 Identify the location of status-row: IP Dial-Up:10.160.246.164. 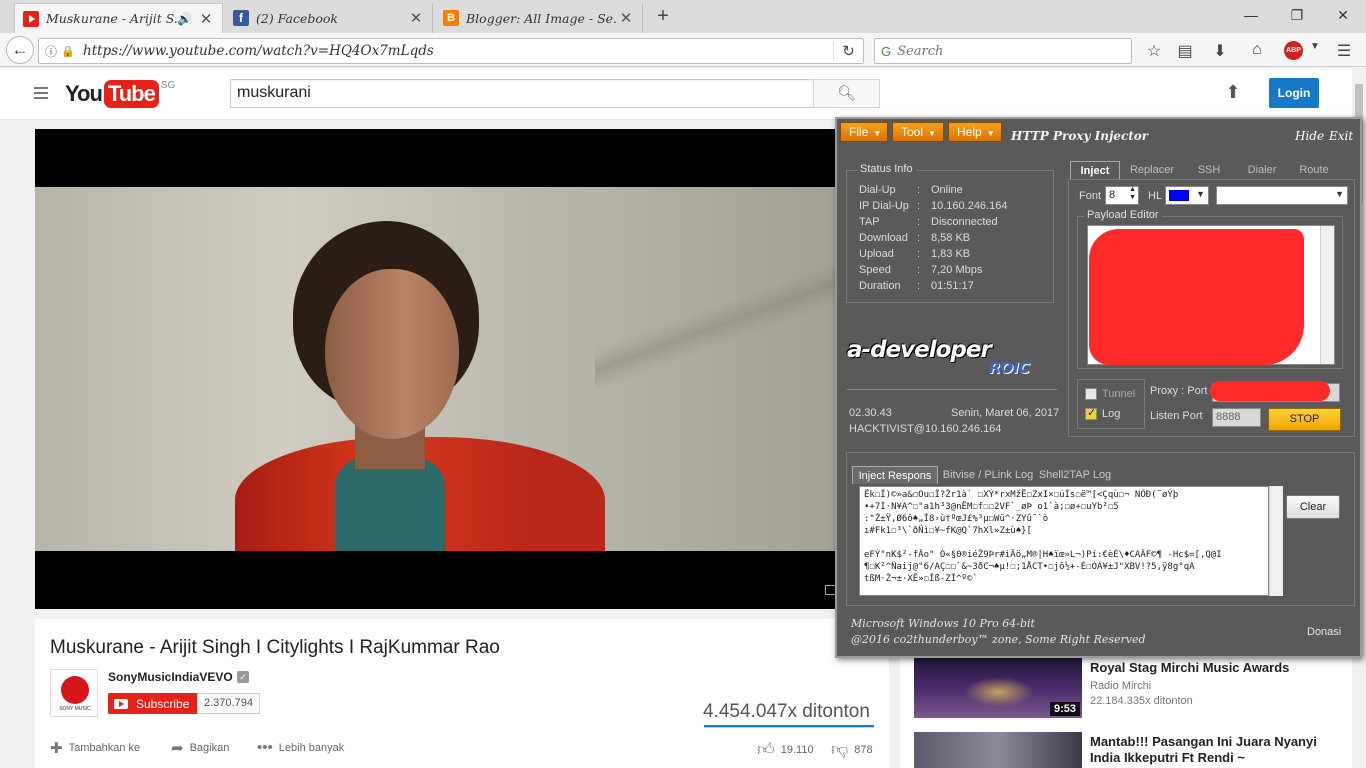
(933, 206).